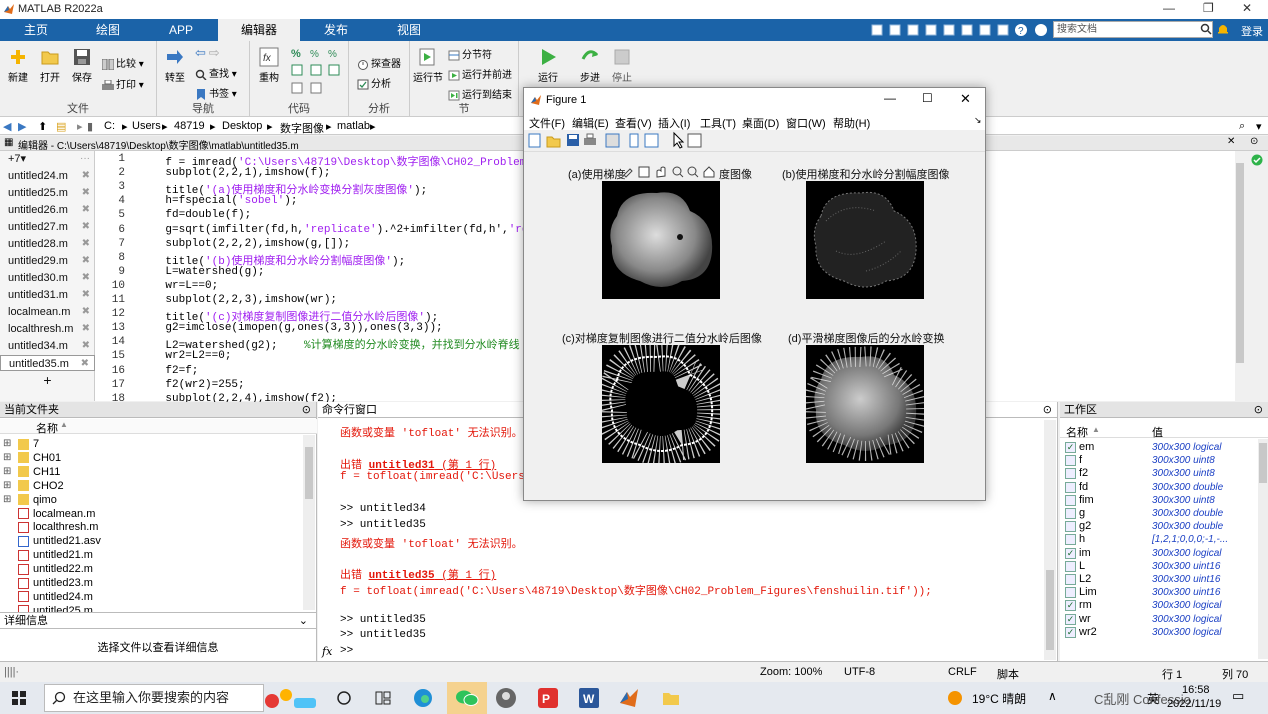  Describe the element at coordinates (1252, 31) in the screenshot. I see `login-link: 登录` at that location.